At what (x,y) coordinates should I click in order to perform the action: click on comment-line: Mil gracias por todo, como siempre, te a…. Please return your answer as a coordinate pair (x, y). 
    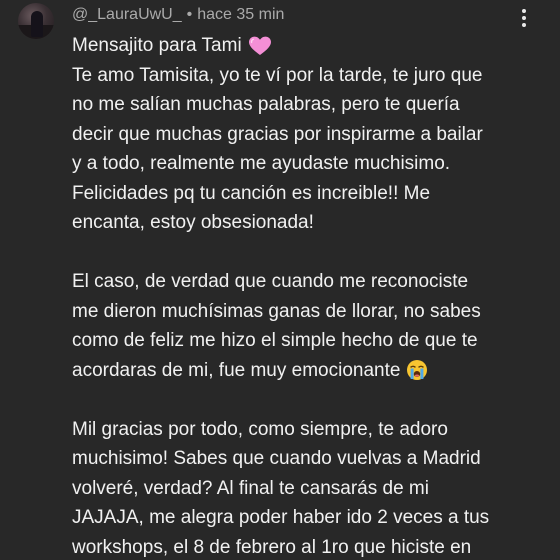
    Looking at the image, I should click on (260, 429).